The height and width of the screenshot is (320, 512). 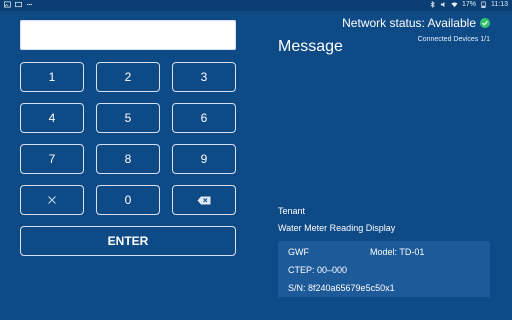 I want to click on battery-icon, so click(x=483, y=4).